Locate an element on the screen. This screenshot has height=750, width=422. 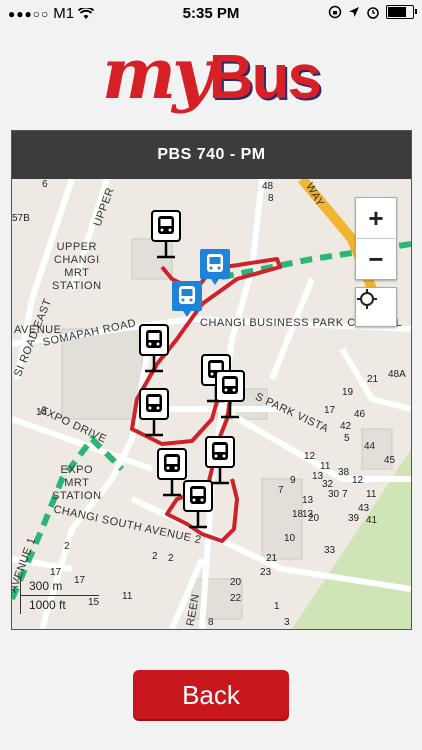
building-number: 44 is located at coordinates (370, 446).